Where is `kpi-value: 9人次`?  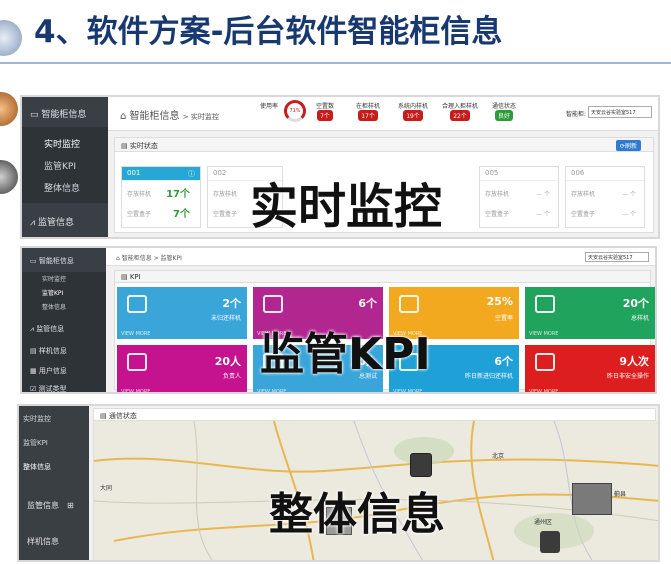 kpi-value: 9人次 is located at coordinates (634, 361).